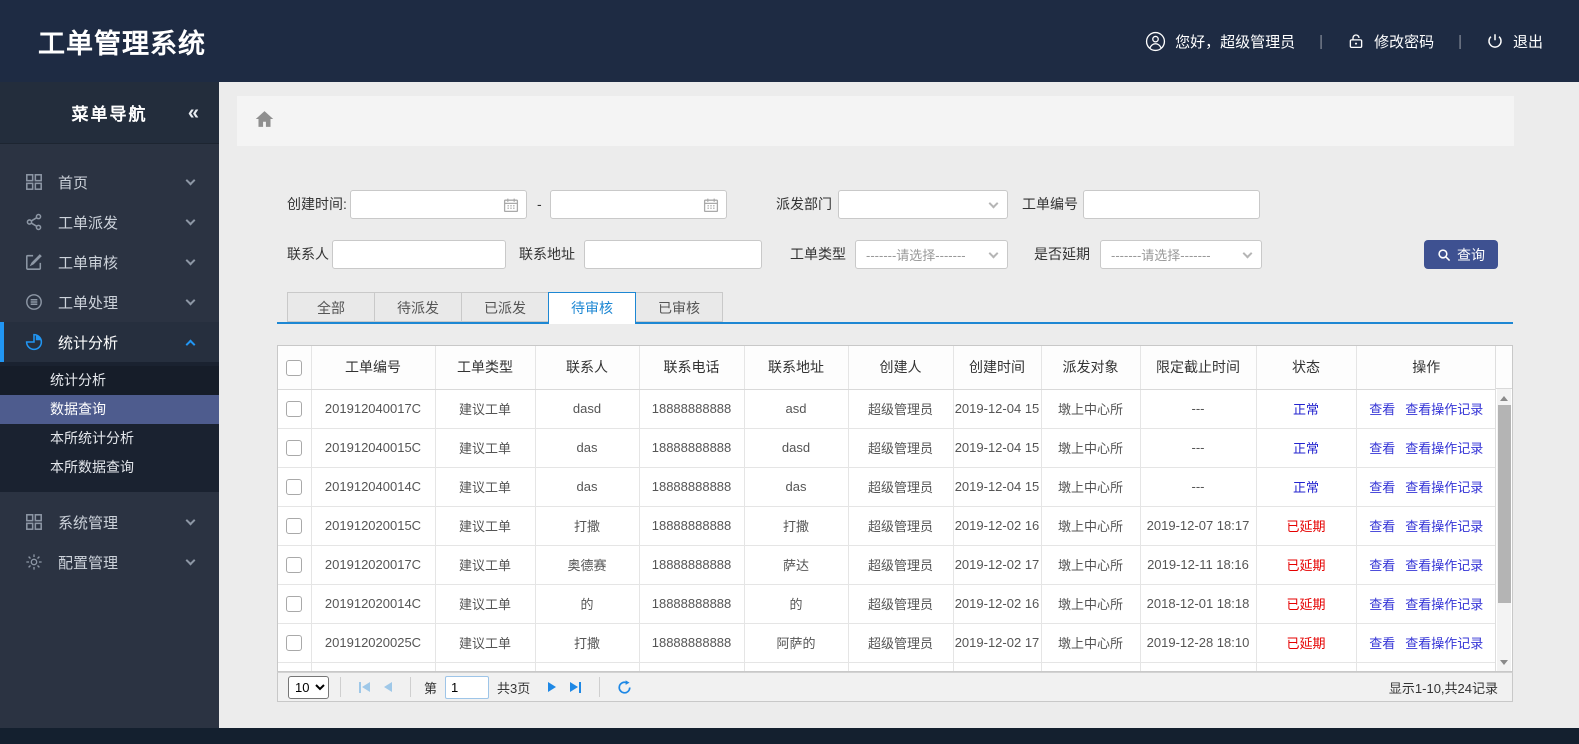  What do you see at coordinates (1356, 41) in the screenshot?
I see `lock-icon` at bounding box center [1356, 41].